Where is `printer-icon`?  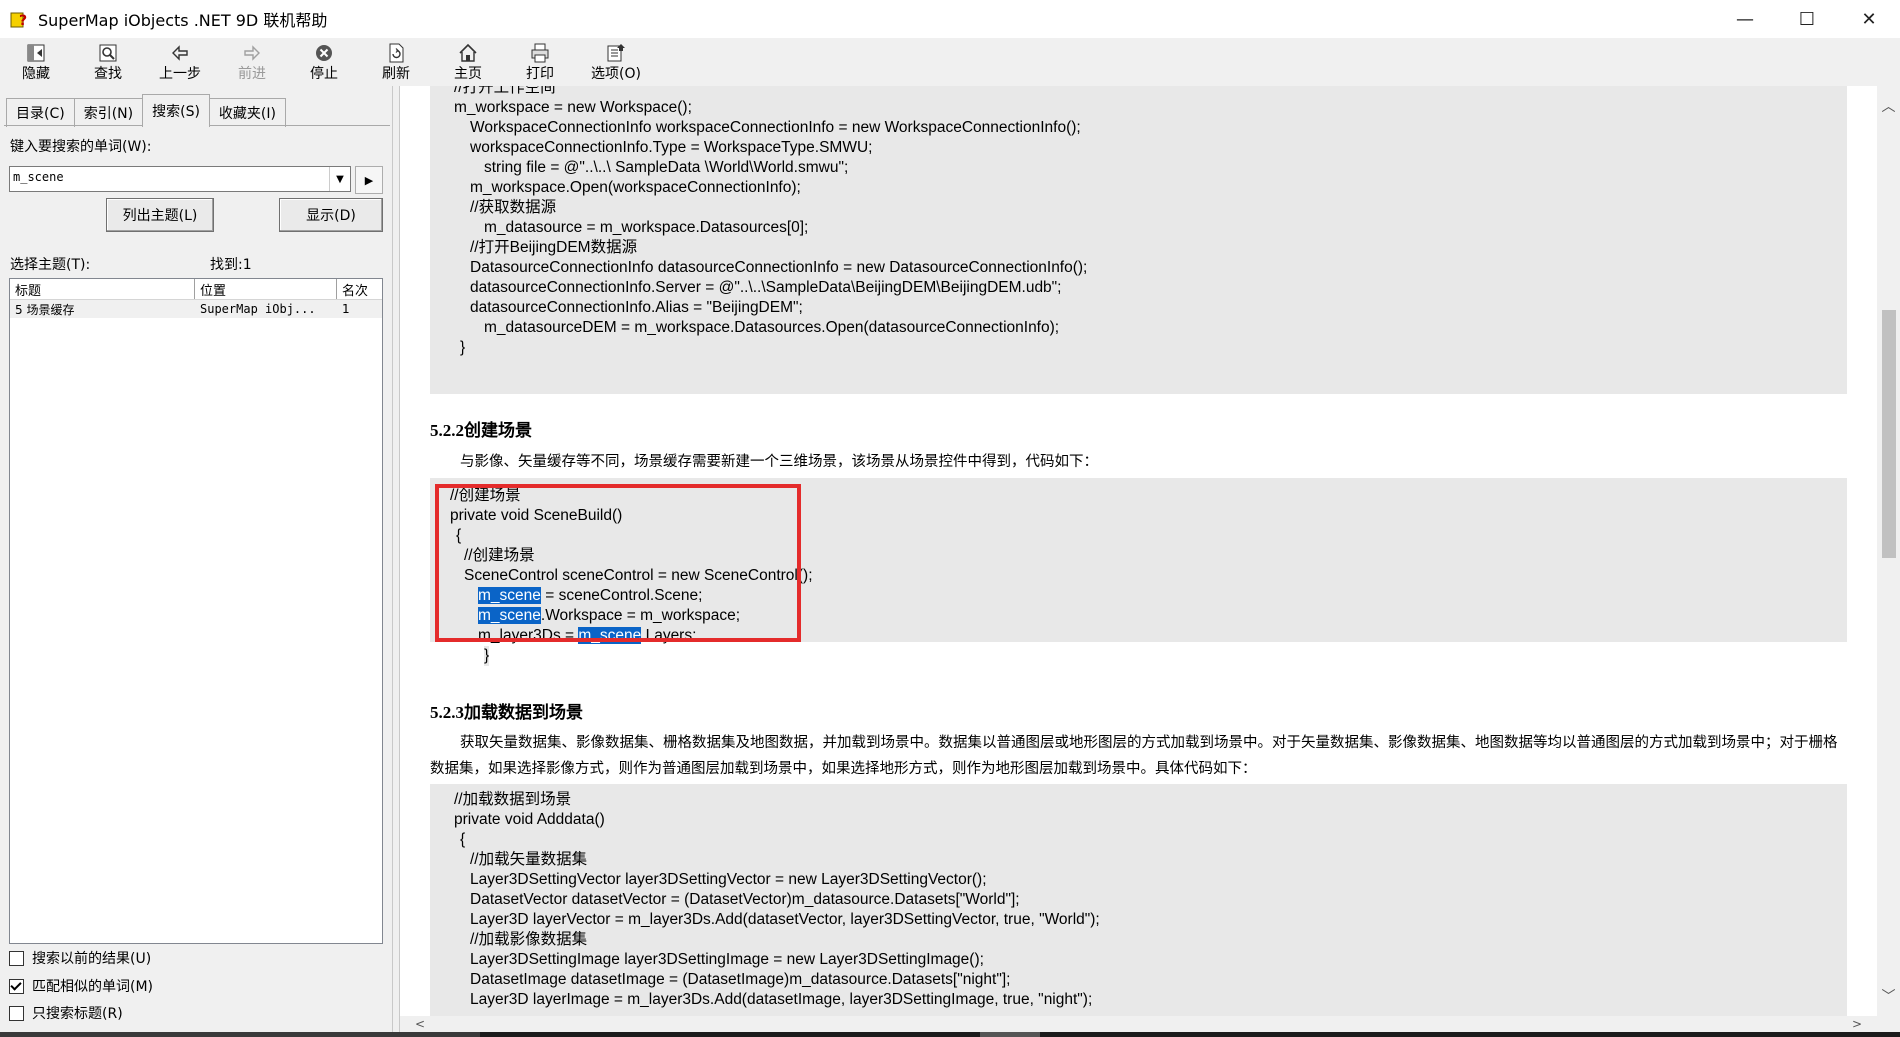
printer-icon is located at coordinates (540, 53).